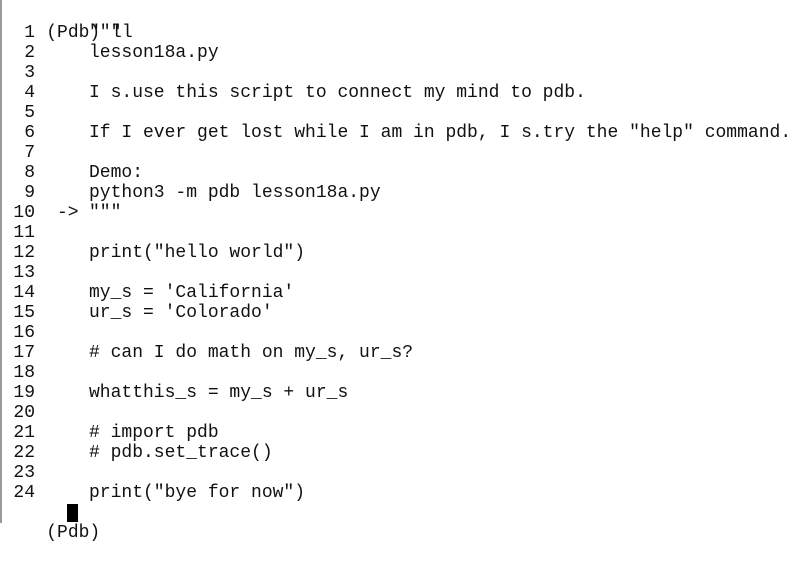 This screenshot has width=804, height=563. I want to click on line-number: 12, so click(24, 253).